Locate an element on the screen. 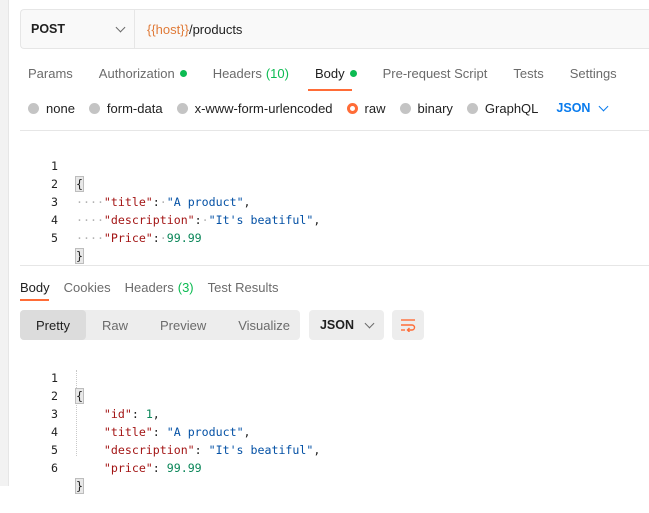 This screenshot has width=649, height=513. radio-label: none is located at coordinates (60, 108).